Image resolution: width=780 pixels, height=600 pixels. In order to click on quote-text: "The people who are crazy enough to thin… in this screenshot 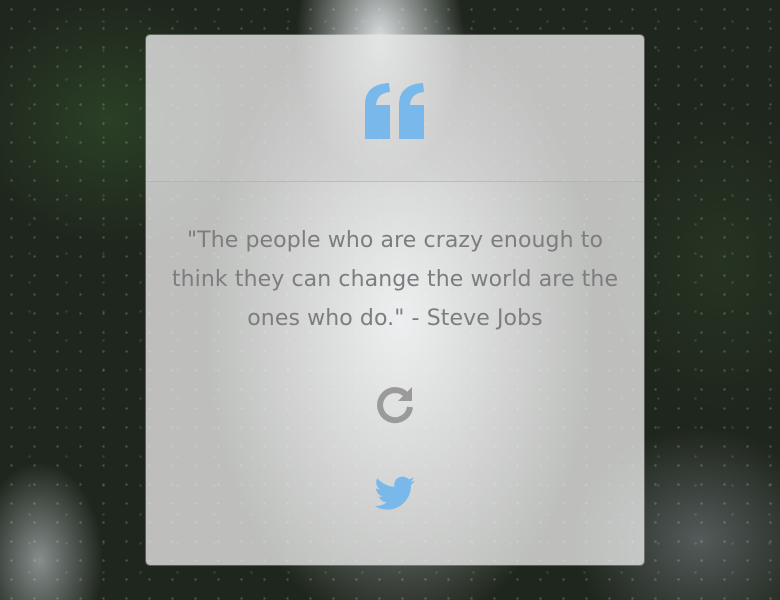, I will do `click(395, 279)`.